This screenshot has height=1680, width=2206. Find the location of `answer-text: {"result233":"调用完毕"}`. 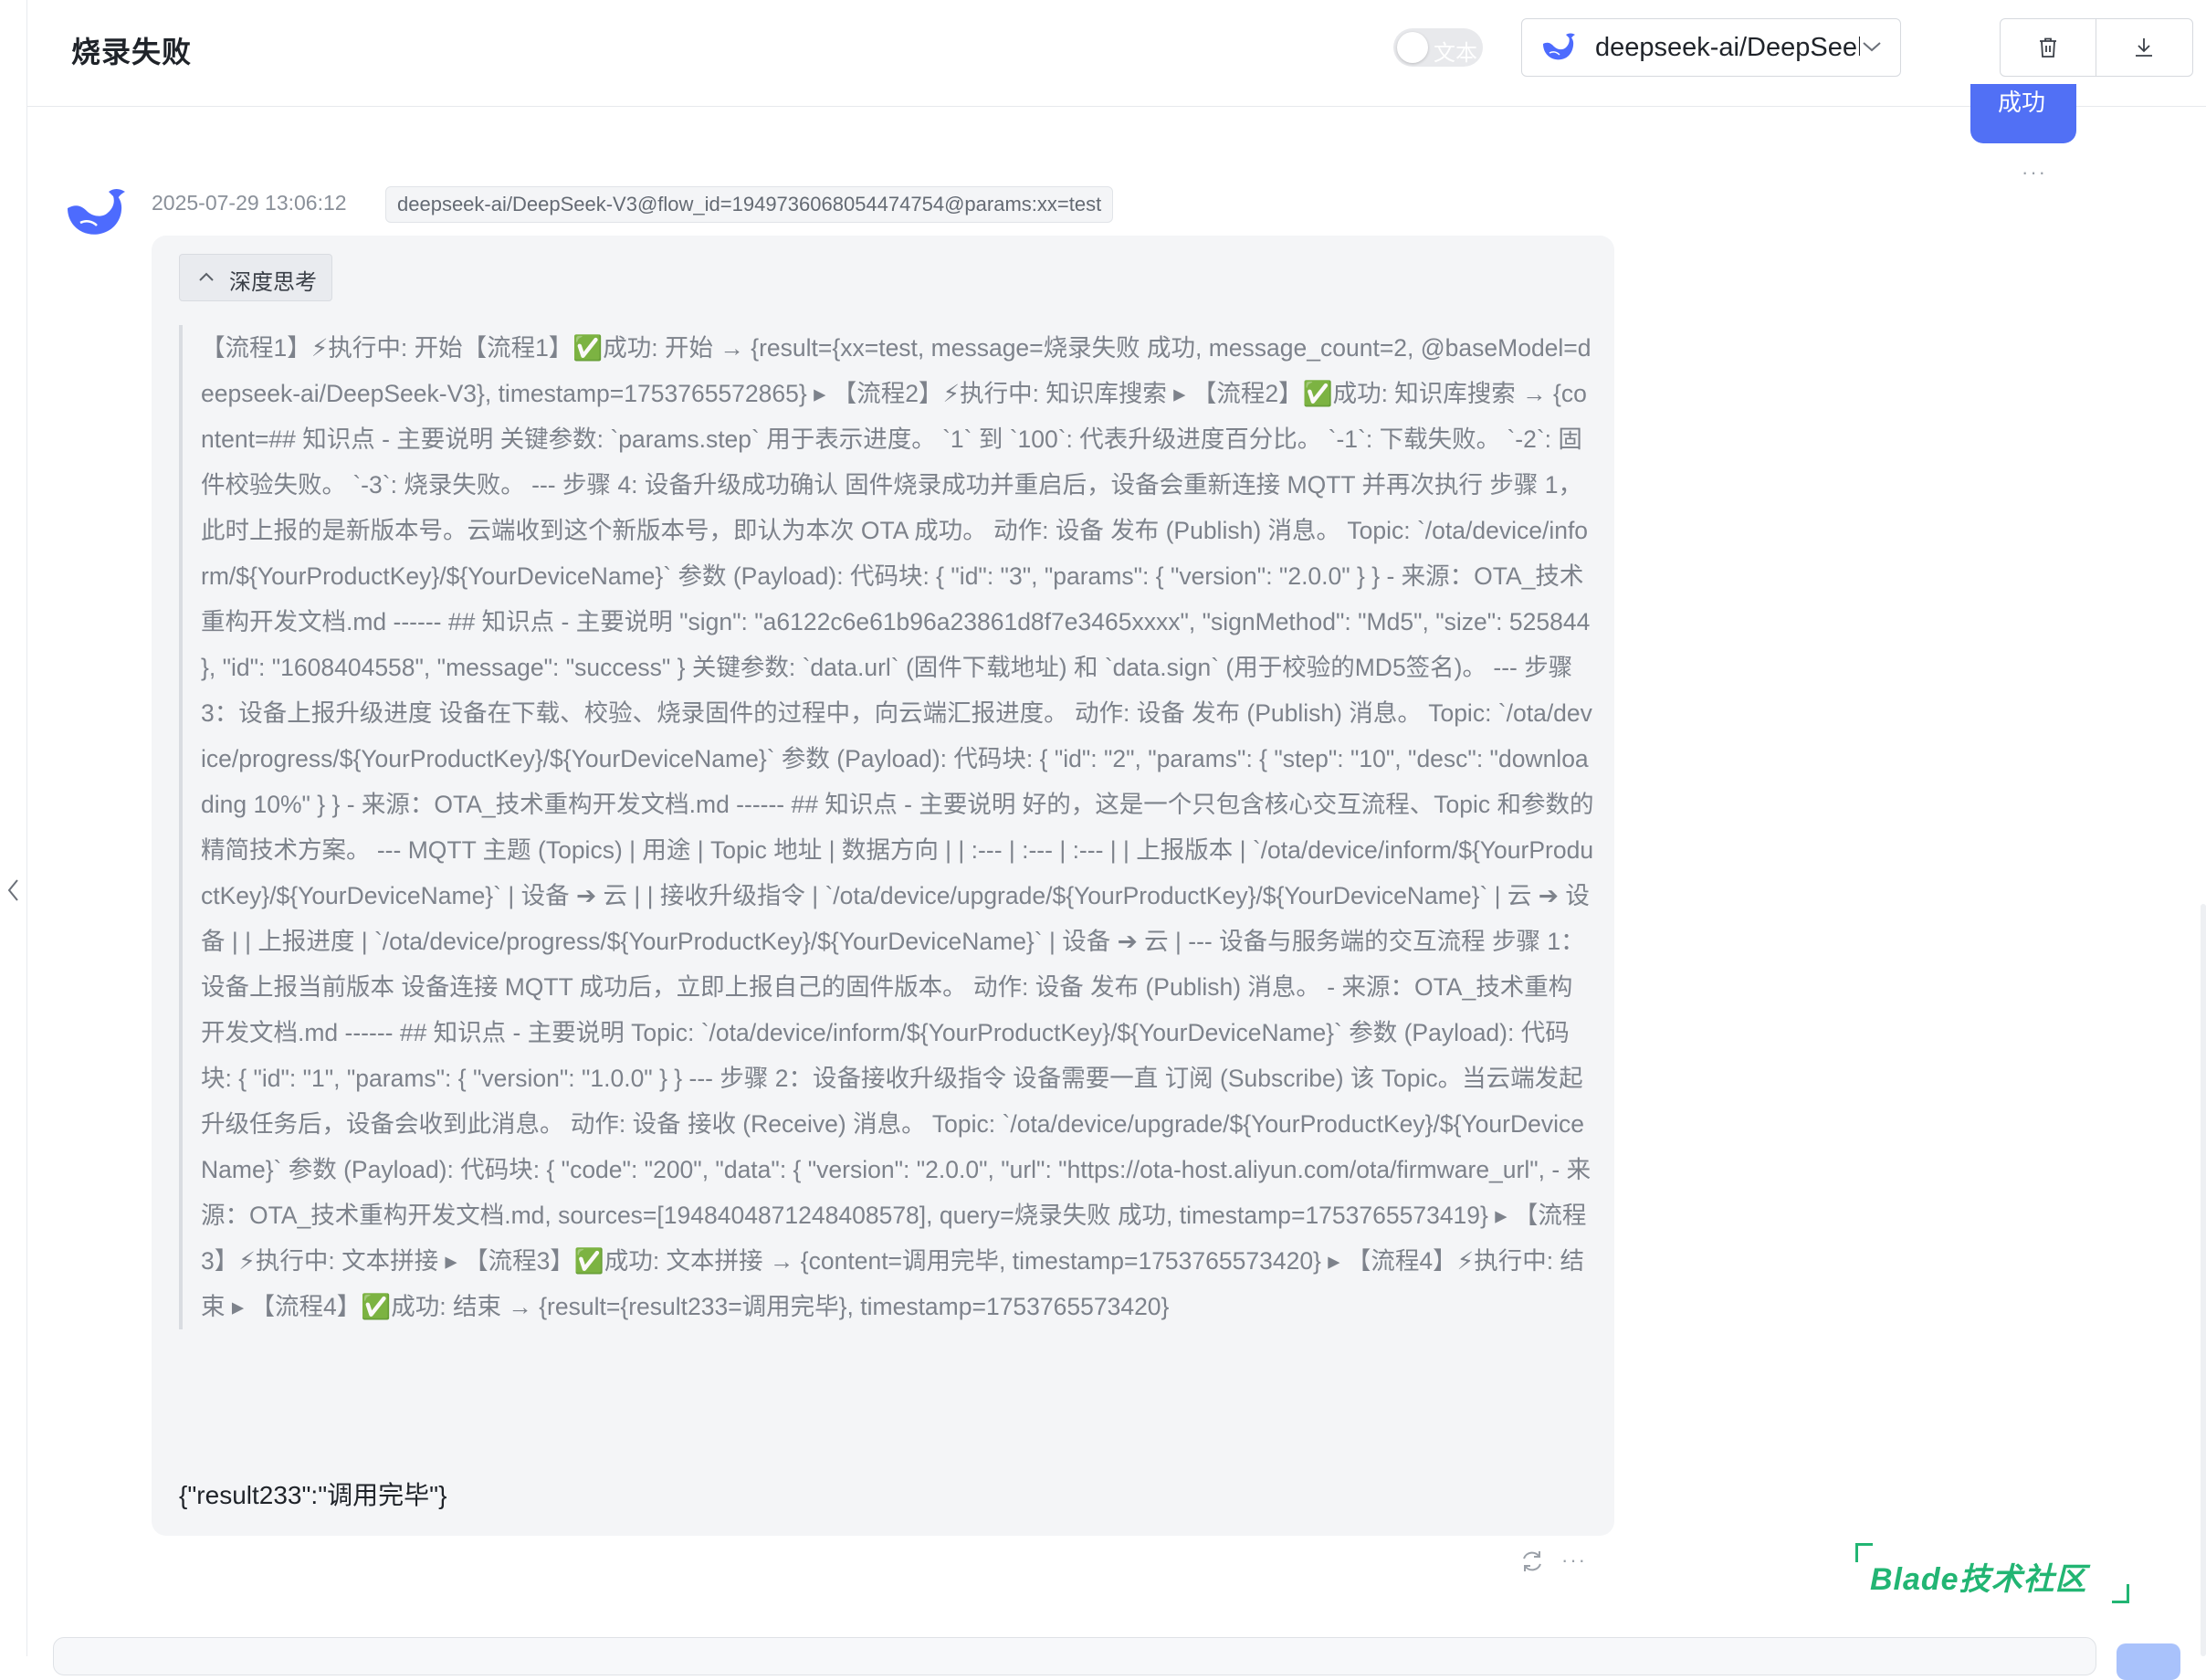

answer-text: {"result233":"调用完毕"} is located at coordinates (313, 1495).